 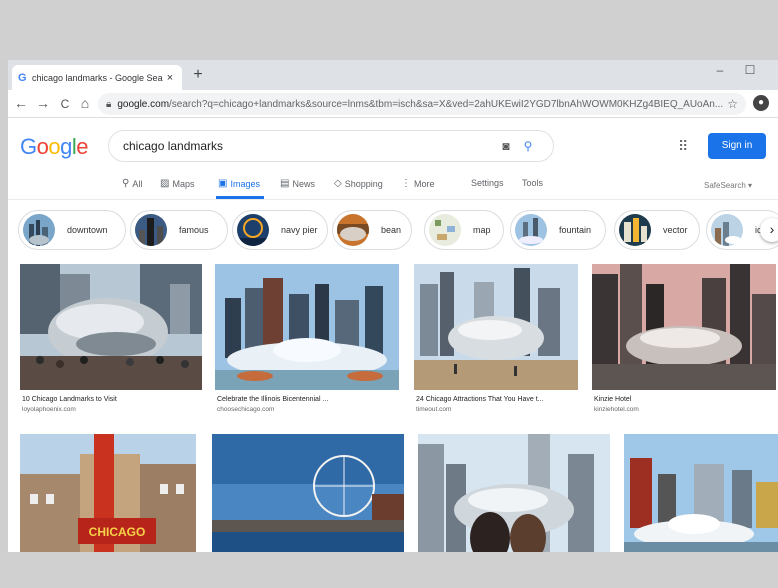 What do you see at coordinates (21, 103) in the screenshot?
I see `back-arrow-icon: ←` at bounding box center [21, 103].